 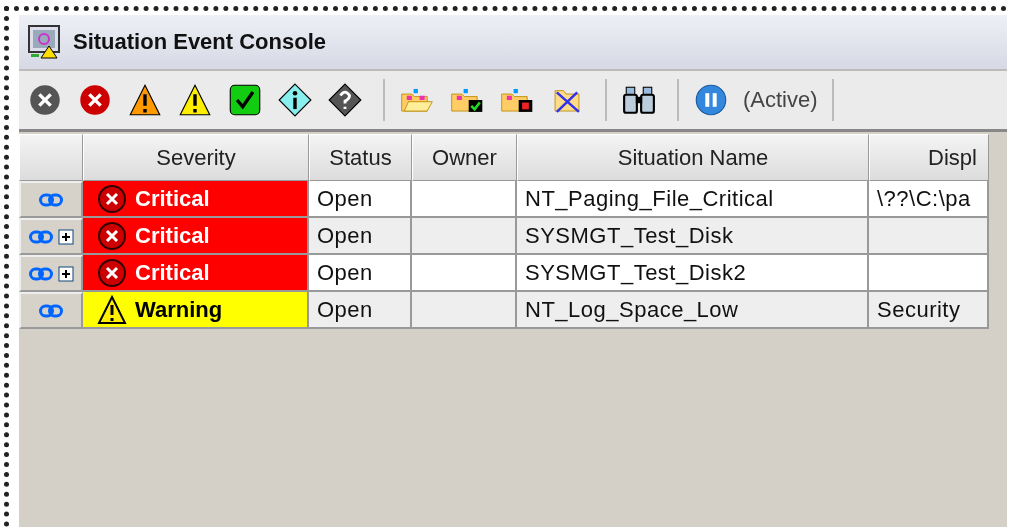 What do you see at coordinates (200, 42) in the screenshot?
I see `window-title: Situation Event Console` at bounding box center [200, 42].